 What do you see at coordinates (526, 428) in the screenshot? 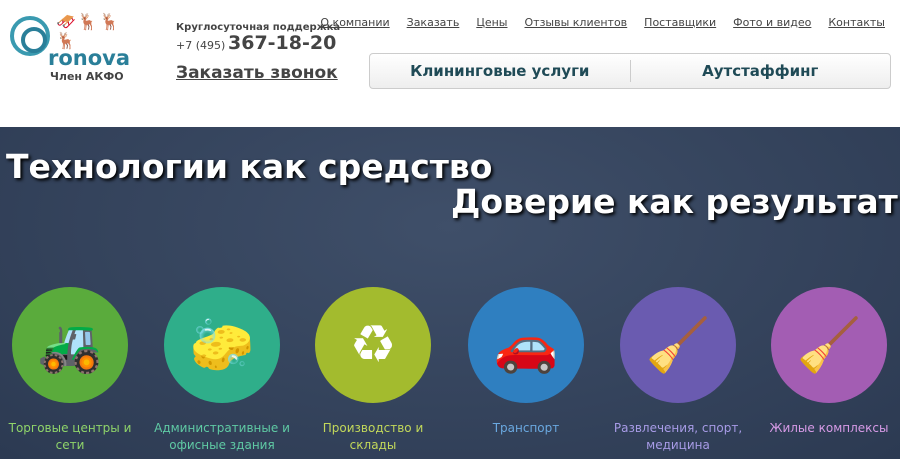
I see `segment-label: Транспорт` at bounding box center [526, 428].